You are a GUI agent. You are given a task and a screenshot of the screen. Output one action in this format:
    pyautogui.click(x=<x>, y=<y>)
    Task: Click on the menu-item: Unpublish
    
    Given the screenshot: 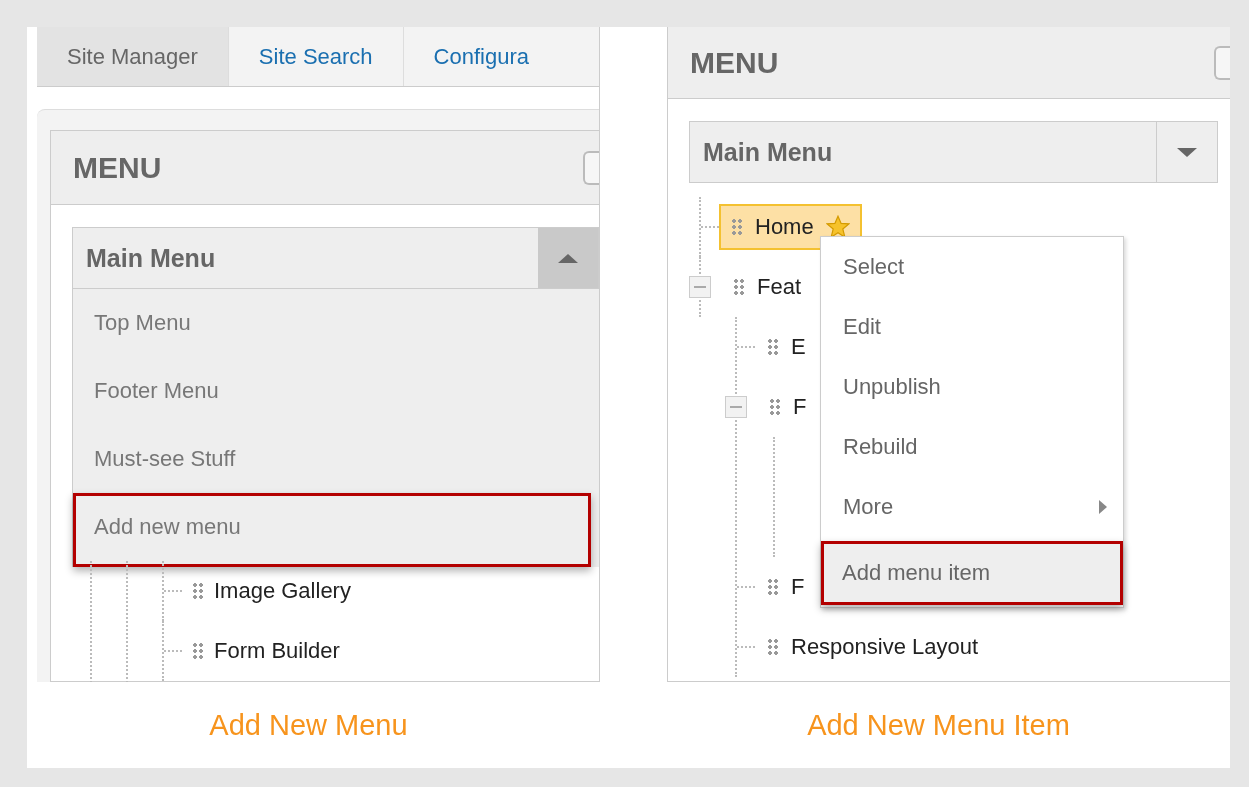 What is the action you would take?
    pyautogui.click(x=972, y=387)
    